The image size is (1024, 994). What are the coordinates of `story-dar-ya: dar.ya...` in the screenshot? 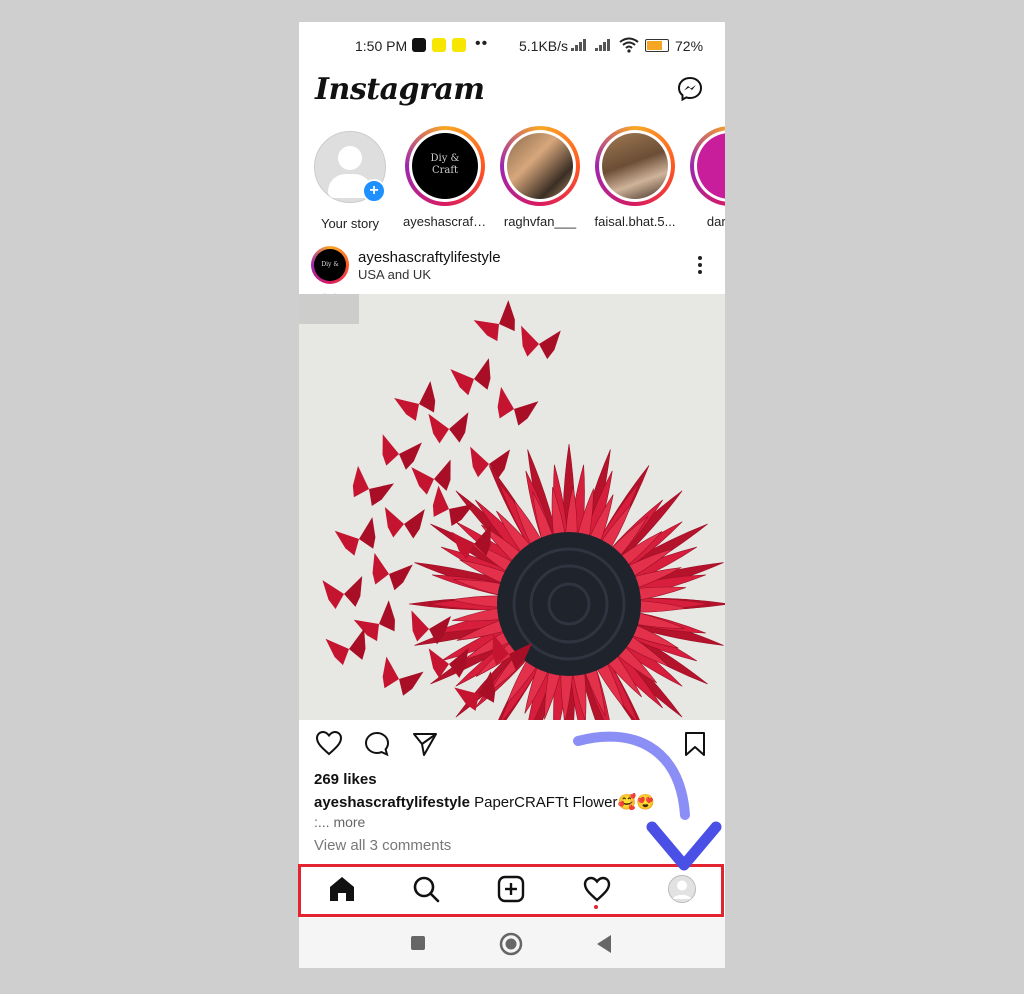 It's located at (706, 177).